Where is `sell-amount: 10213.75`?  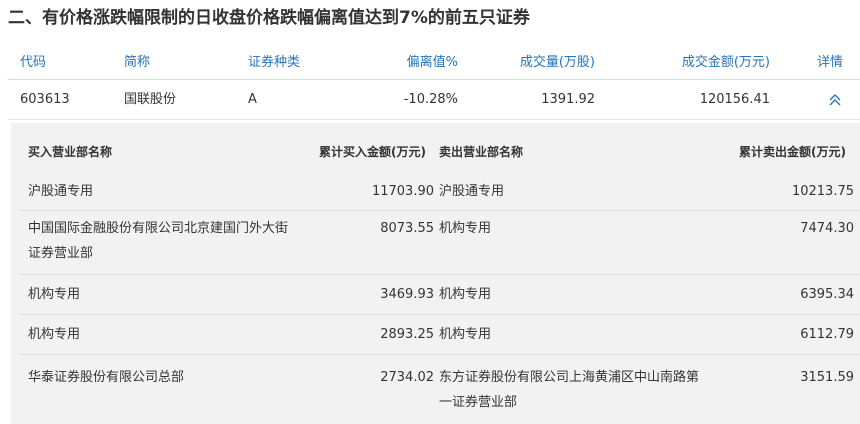
sell-amount: 10213.75 is located at coordinates (822, 191).